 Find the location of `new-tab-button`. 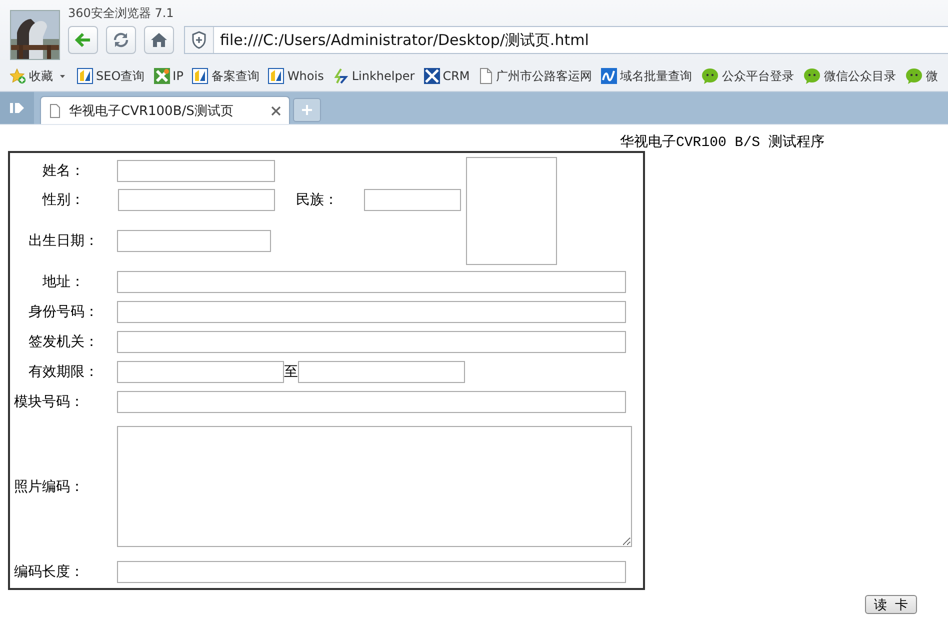

new-tab-button is located at coordinates (307, 110).